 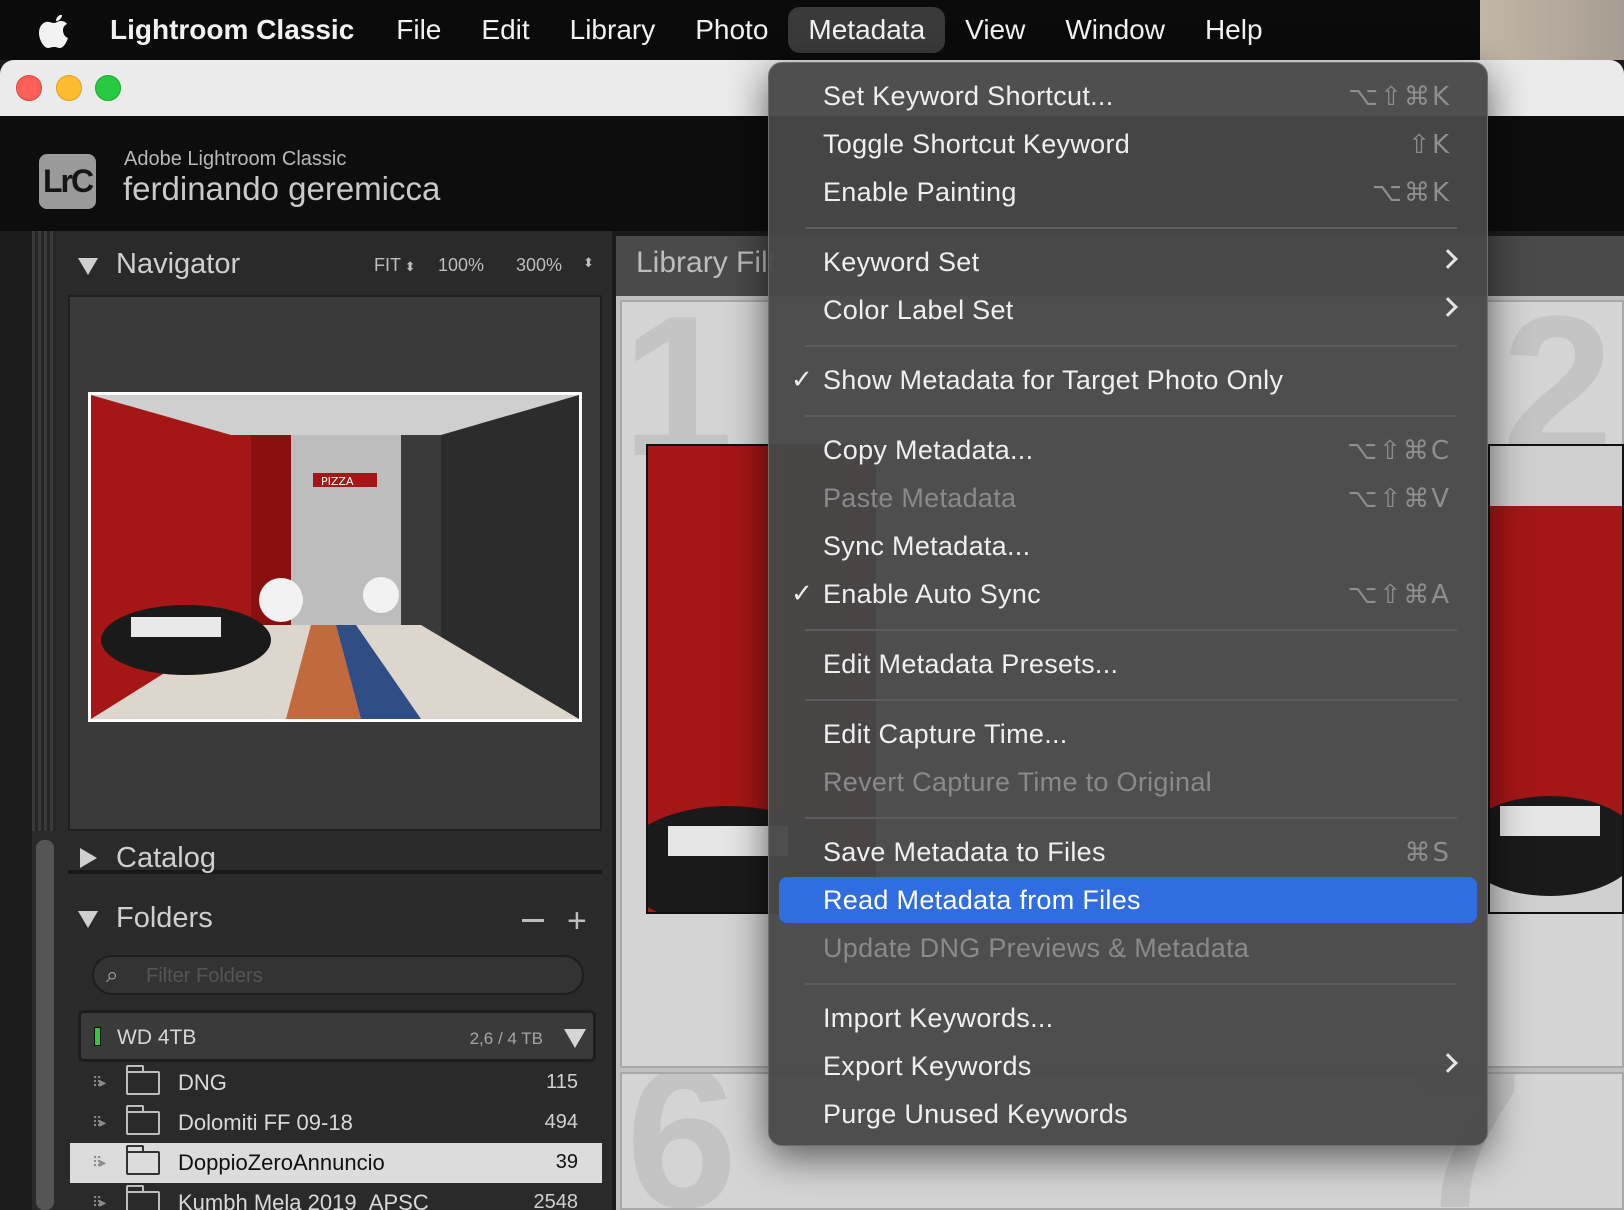 I want to click on menu-item-label: Enable Painting, so click(x=920, y=192).